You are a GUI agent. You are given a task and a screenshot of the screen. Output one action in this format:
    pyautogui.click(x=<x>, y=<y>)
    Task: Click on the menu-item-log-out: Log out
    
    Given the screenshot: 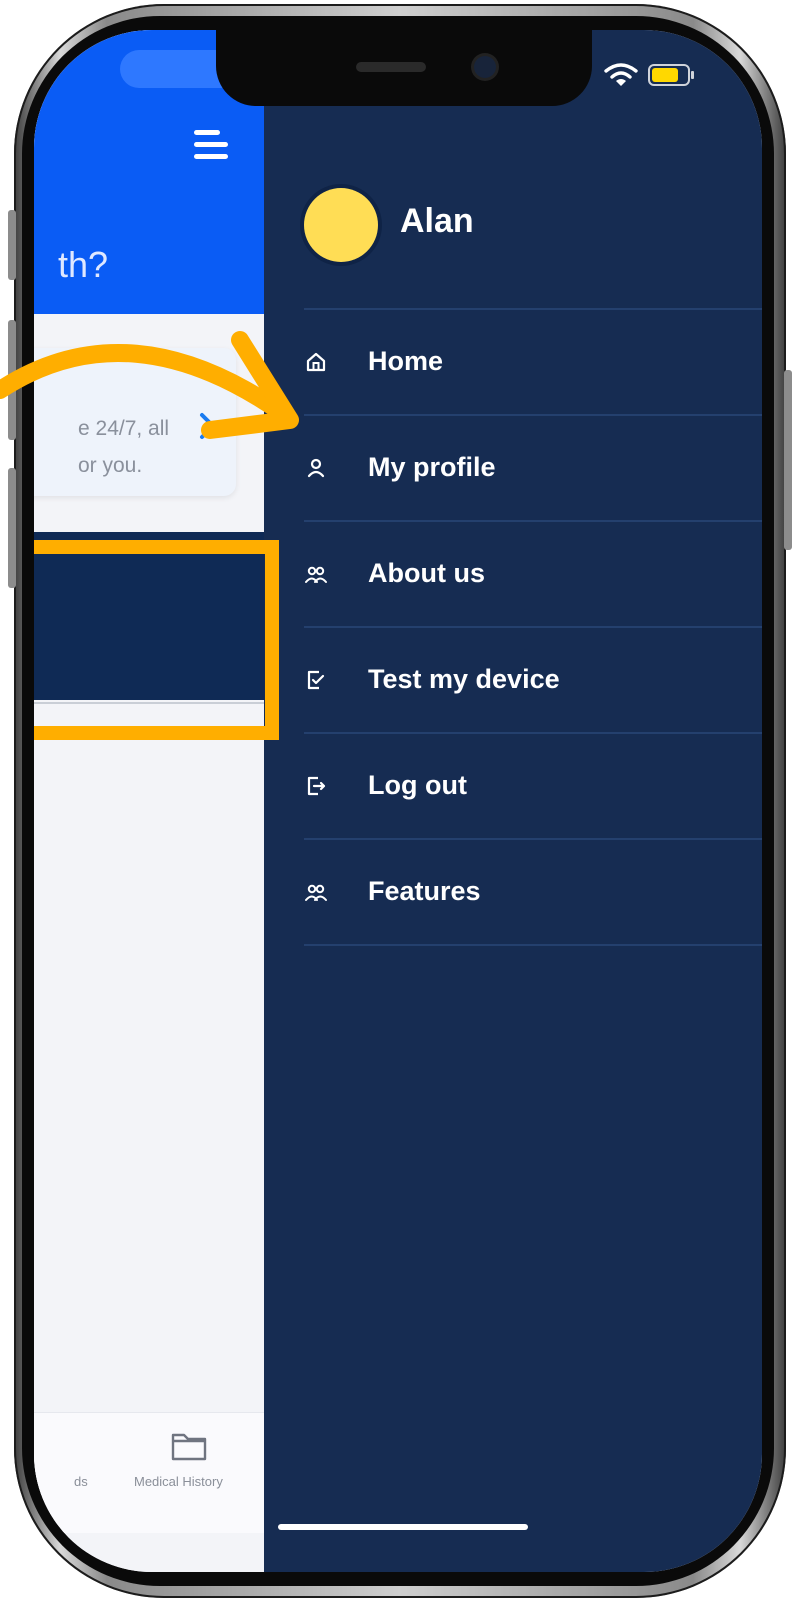 What is the action you would take?
    pyautogui.click(x=524, y=786)
    